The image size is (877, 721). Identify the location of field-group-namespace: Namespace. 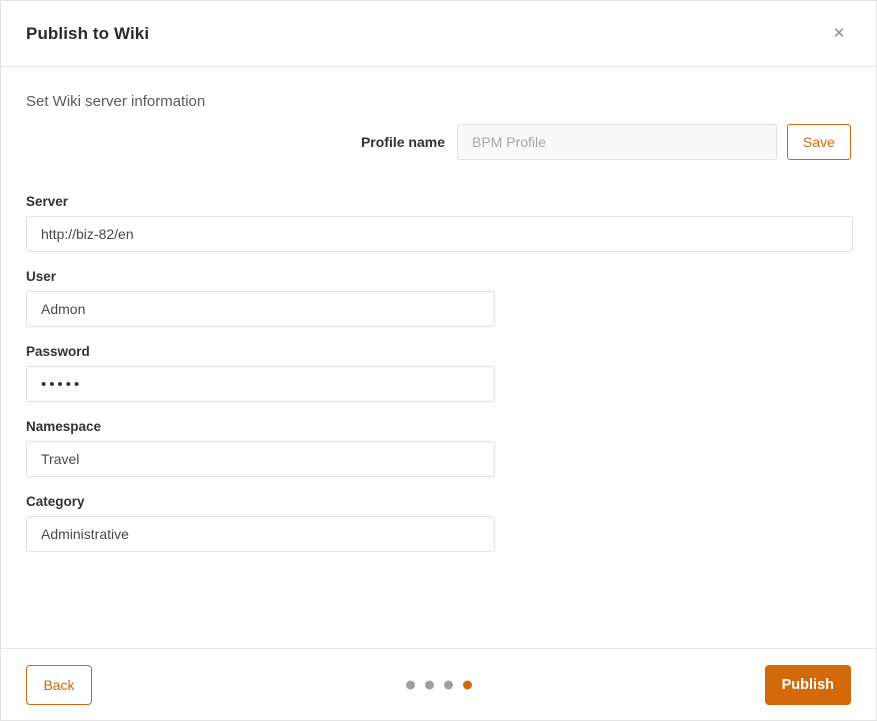
(438, 448).